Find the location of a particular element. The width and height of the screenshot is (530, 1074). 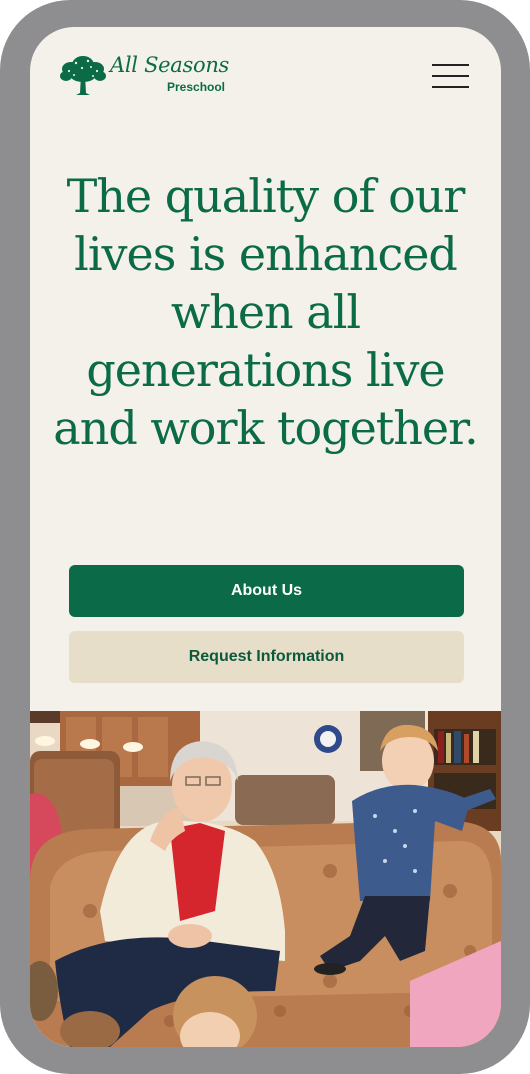

hamburger-menu-icon is located at coordinates (451, 76).